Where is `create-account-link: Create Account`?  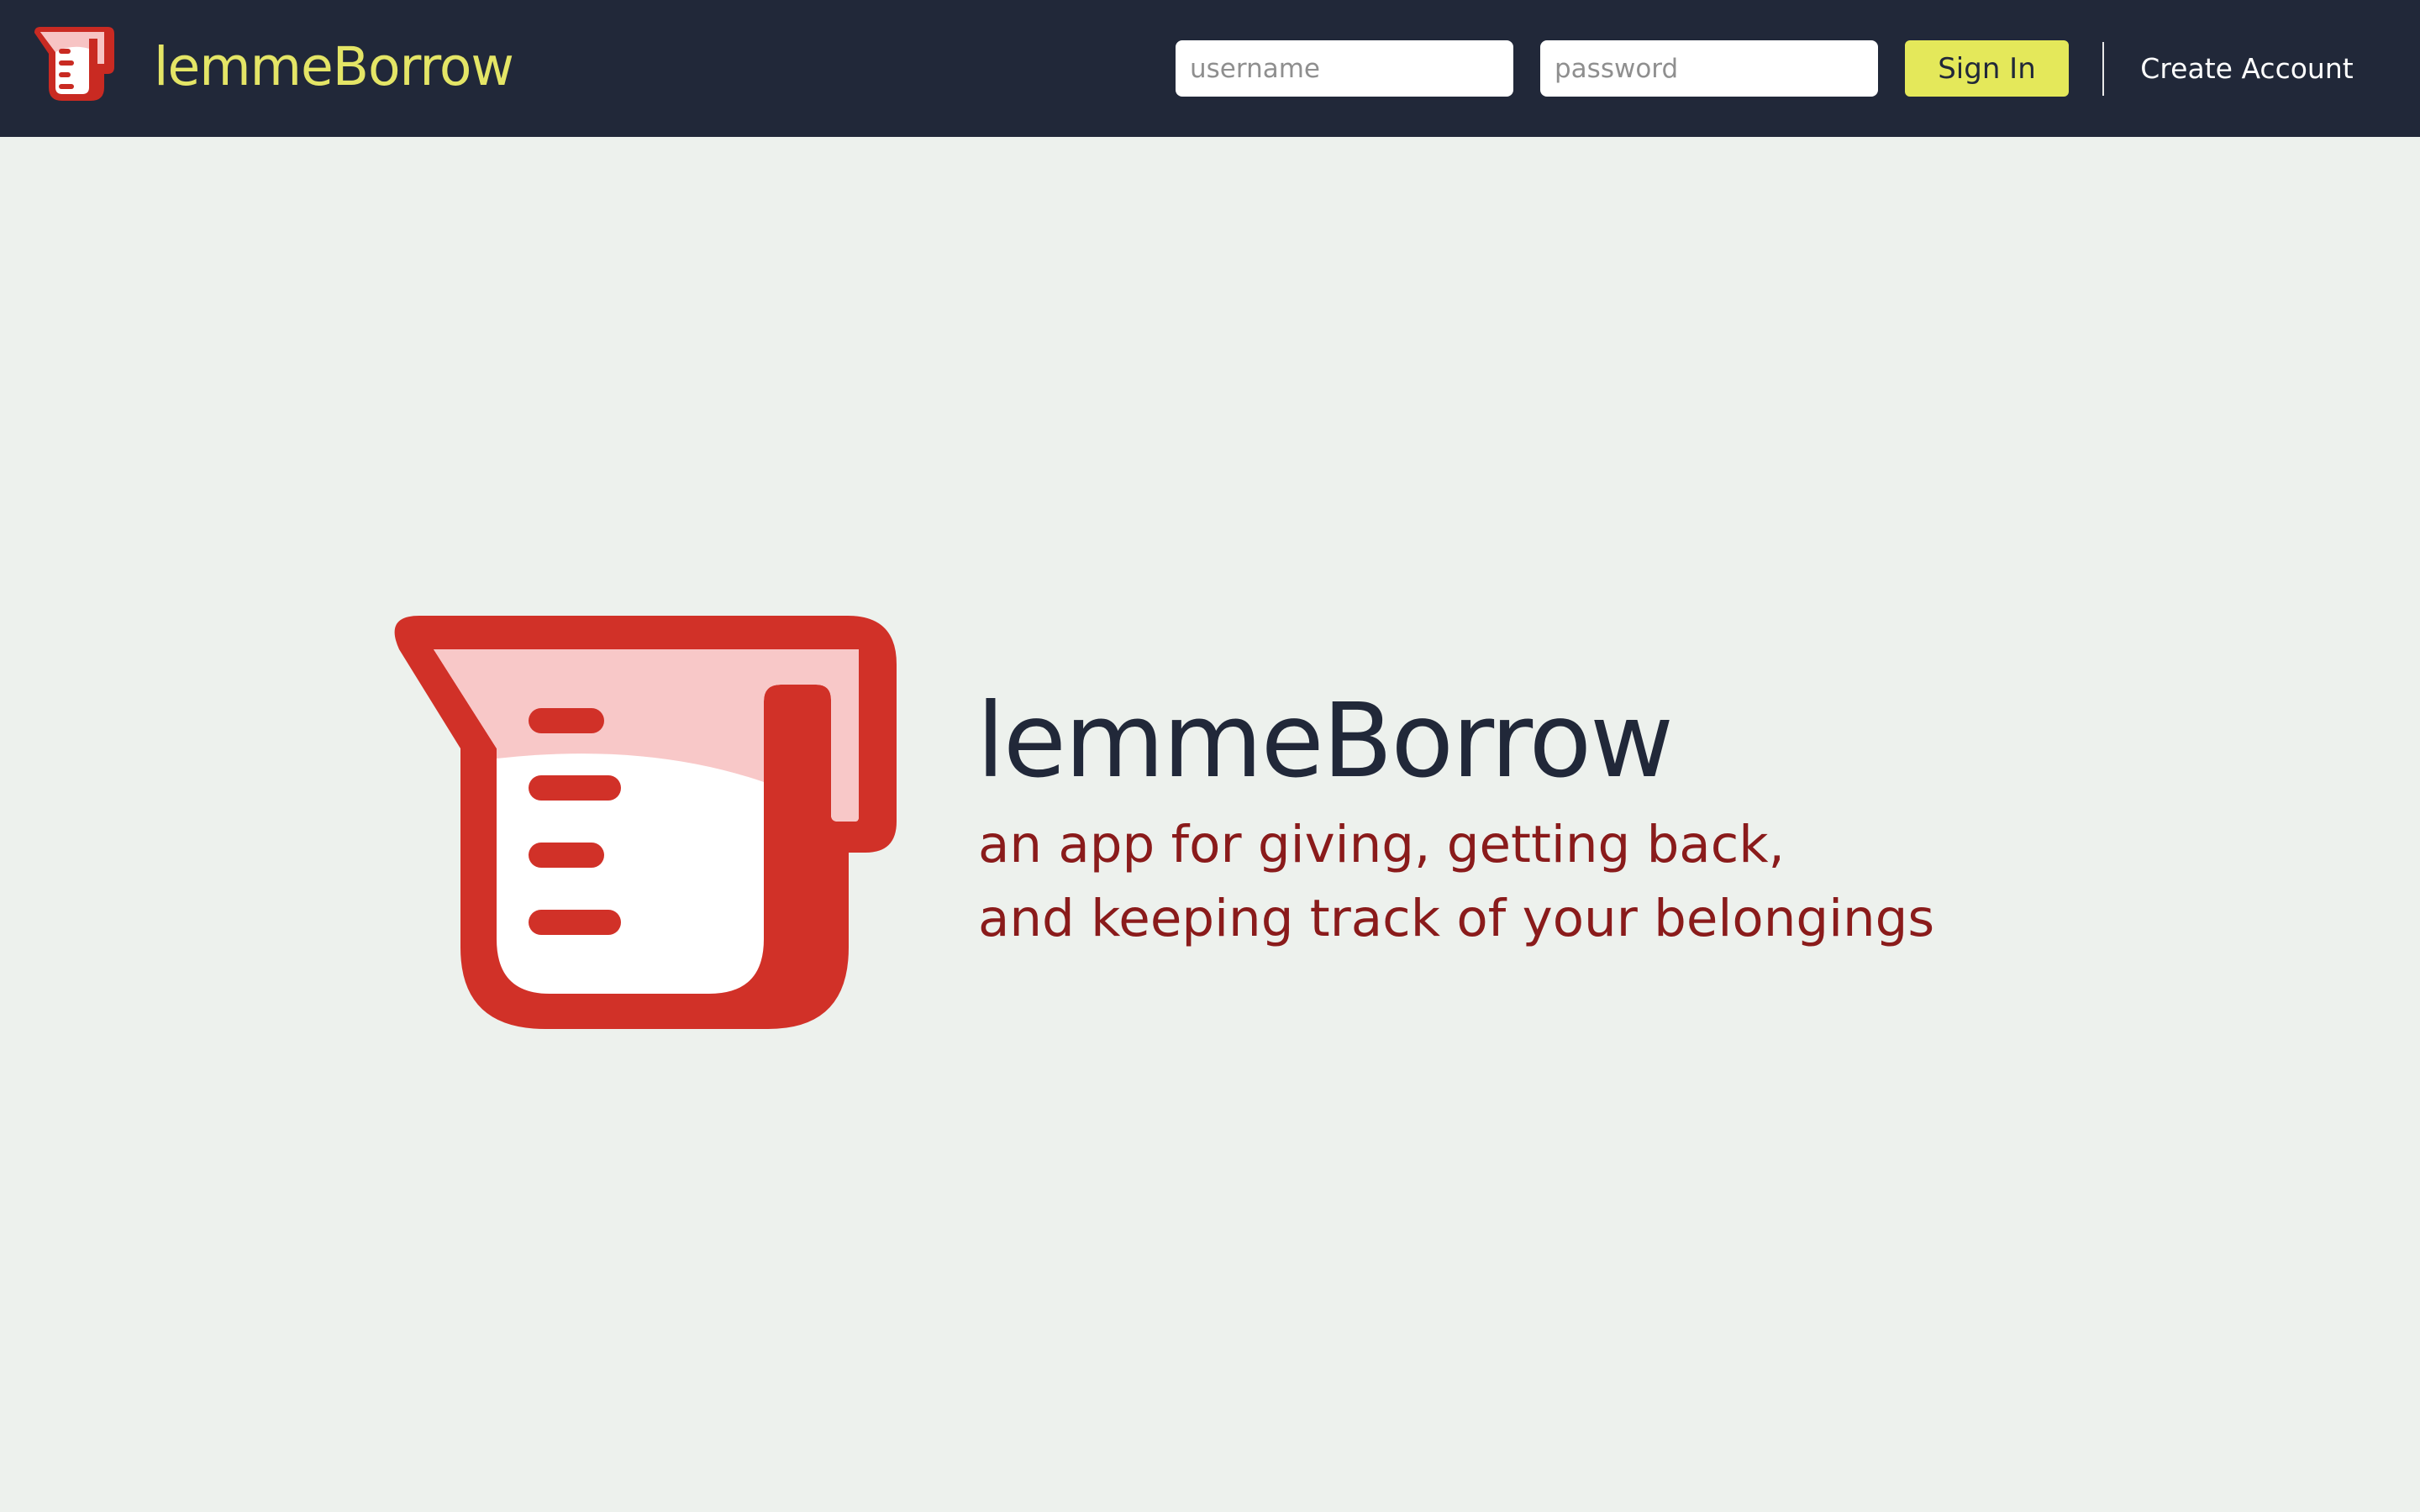
create-account-link: Create Account is located at coordinates (2247, 68).